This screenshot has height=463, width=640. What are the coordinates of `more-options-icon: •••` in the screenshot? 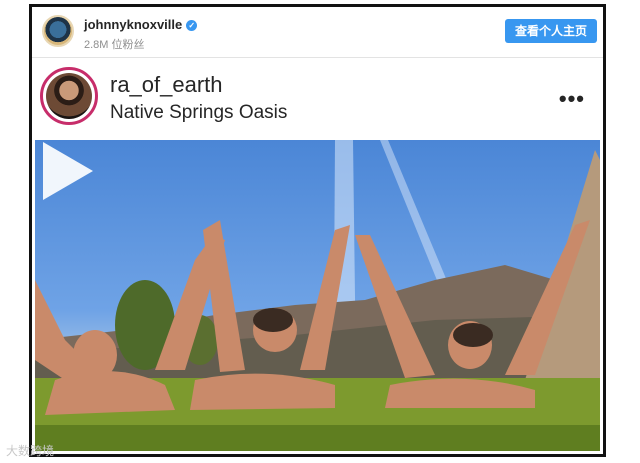 It's located at (572, 99).